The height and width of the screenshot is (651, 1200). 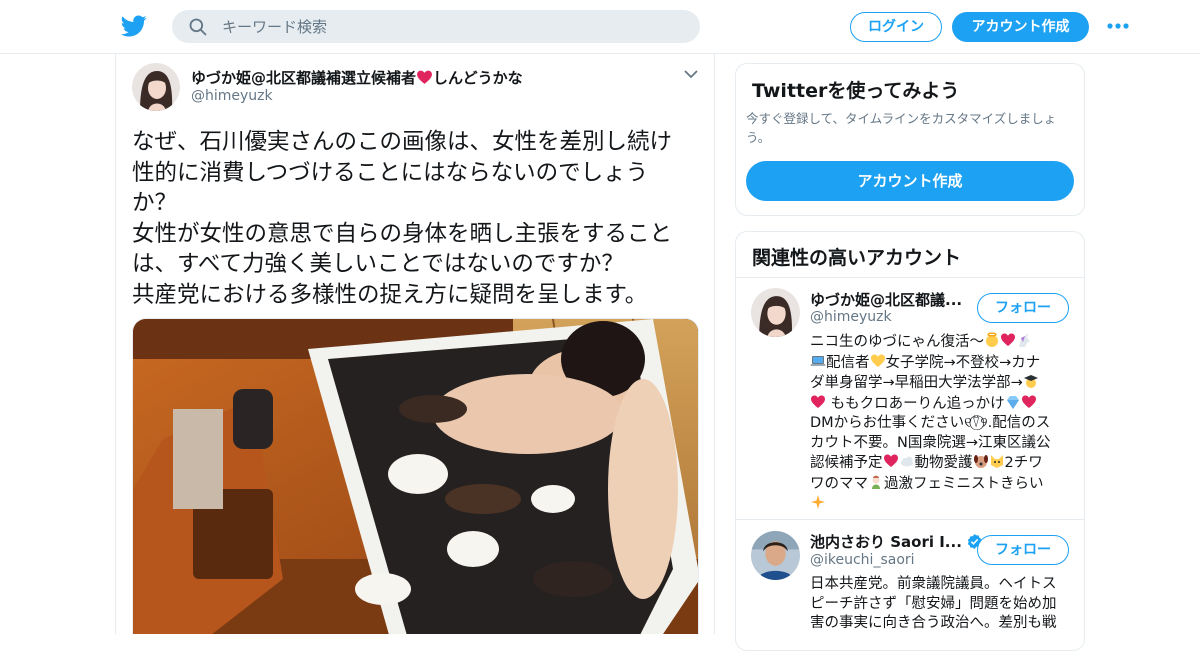 I want to click on bio-text: DMからお仕事ください୧⍢⃝୨.配信のス, so click(x=930, y=423).